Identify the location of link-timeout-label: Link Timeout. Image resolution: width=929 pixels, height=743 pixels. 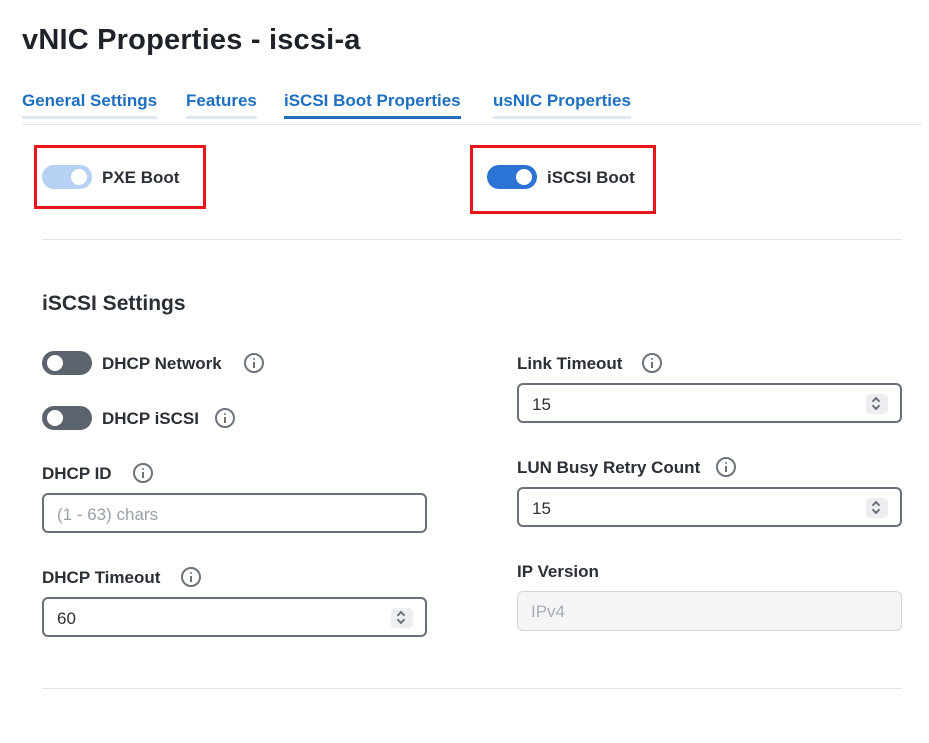
(570, 363).